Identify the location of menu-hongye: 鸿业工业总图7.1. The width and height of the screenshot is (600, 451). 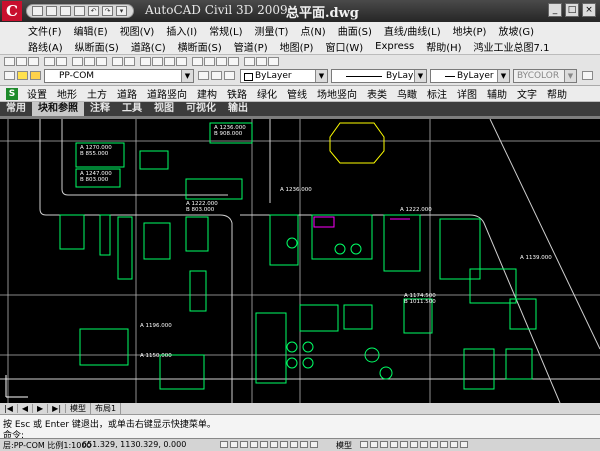
(512, 46).